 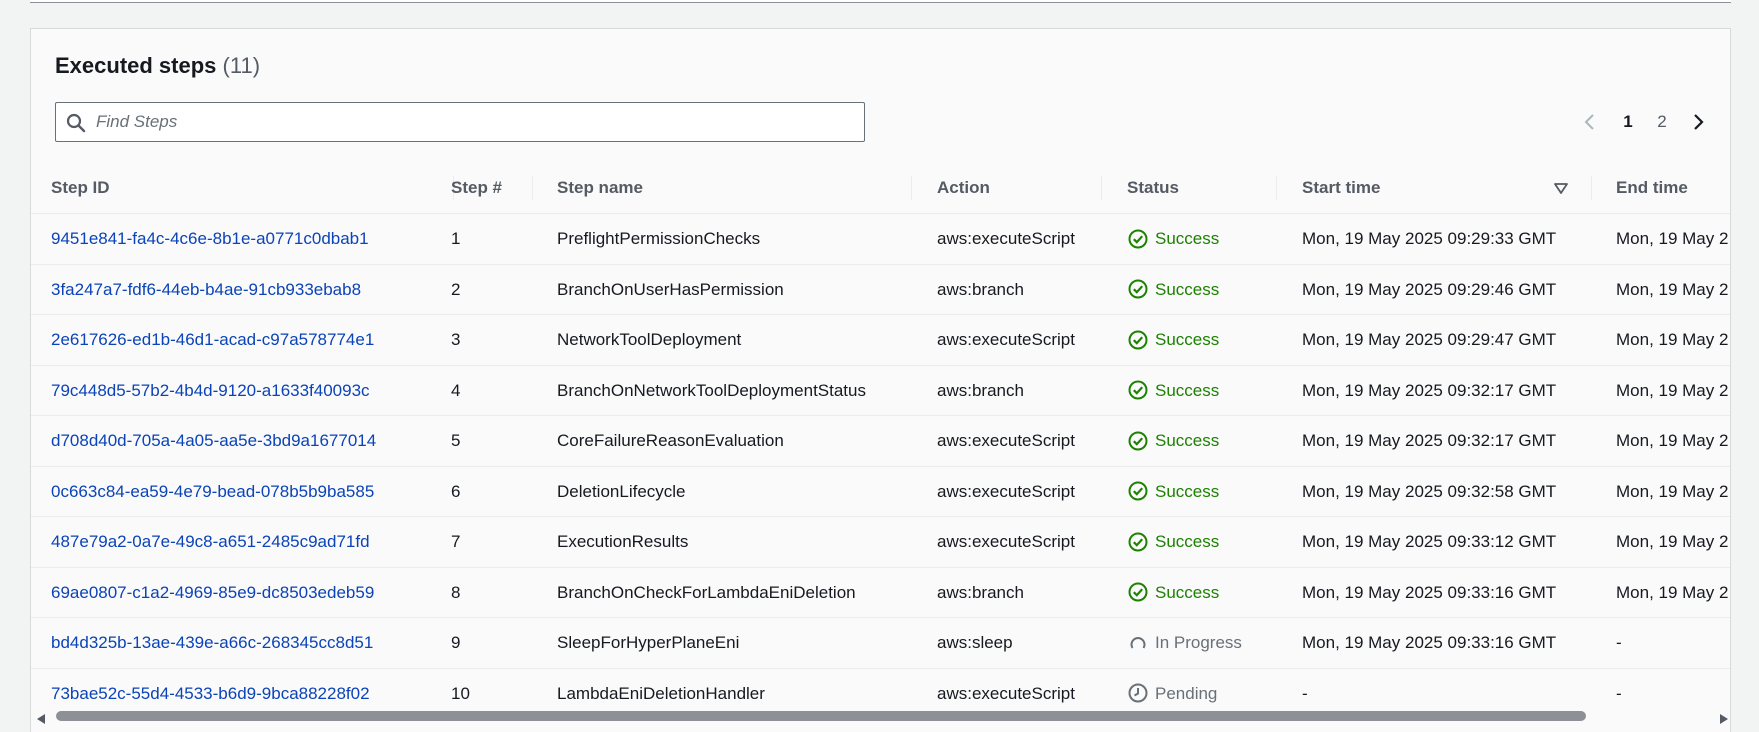 I want to click on step-id-link: 9451e841-fa4c-4c6e-8b1e-a0771c0dbab1, so click(x=210, y=238).